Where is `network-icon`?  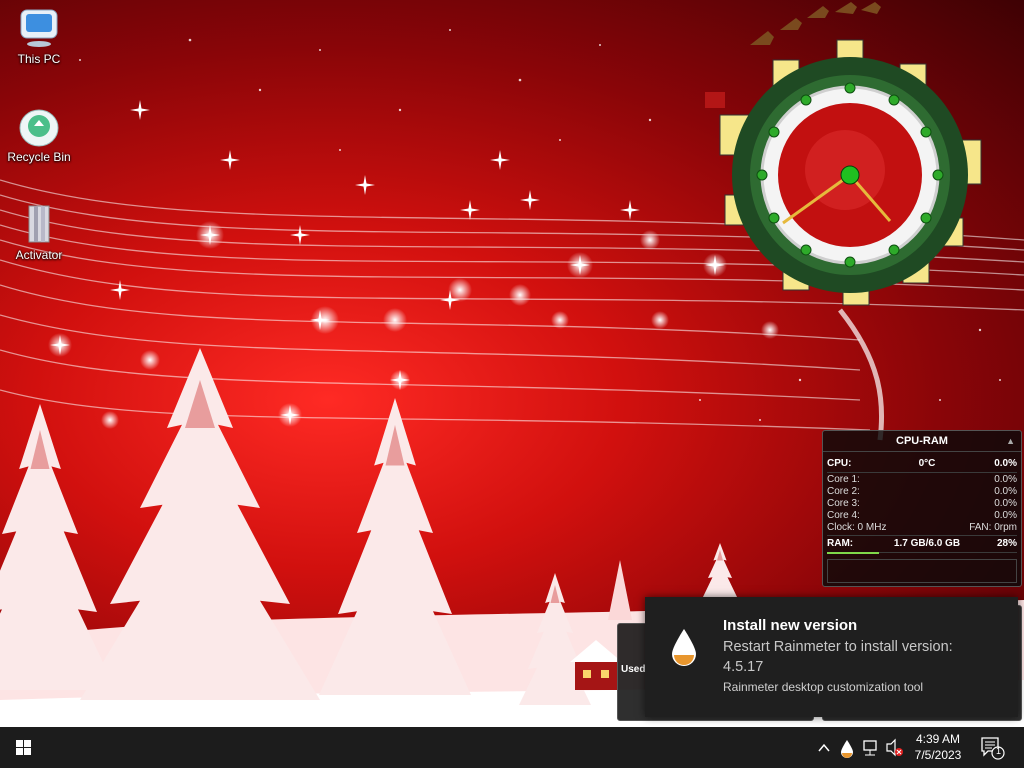
network-icon is located at coordinates (870, 748).